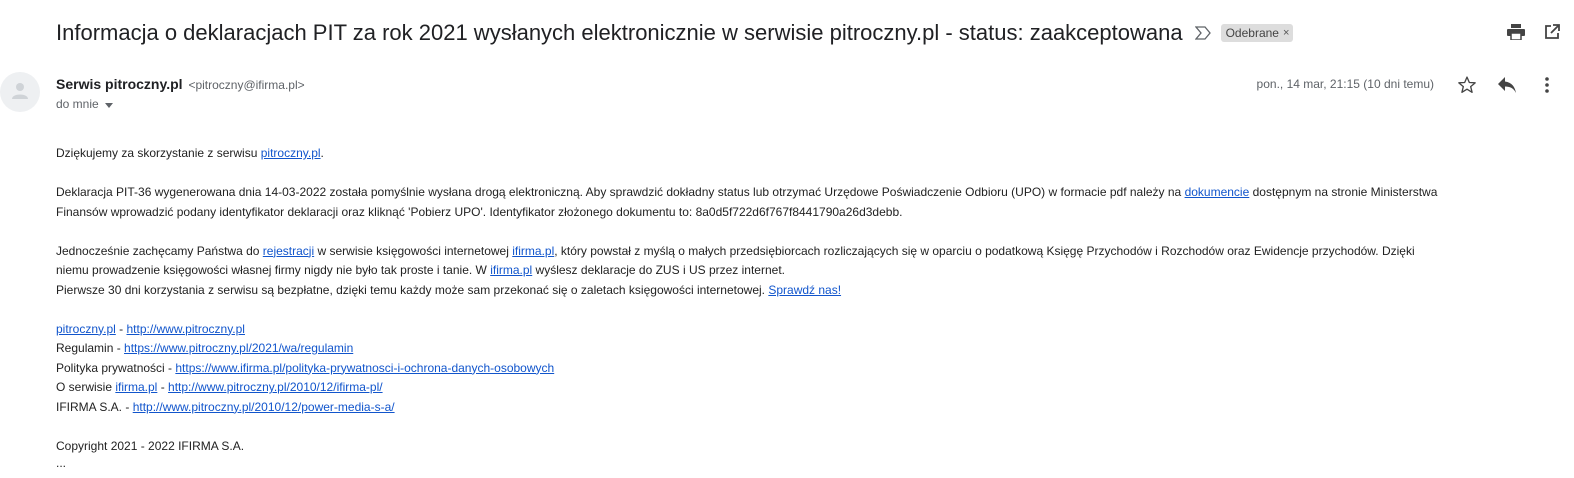  What do you see at coordinates (1467, 85) in the screenshot?
I see `star-icon` at bounding box center [1467, 85].